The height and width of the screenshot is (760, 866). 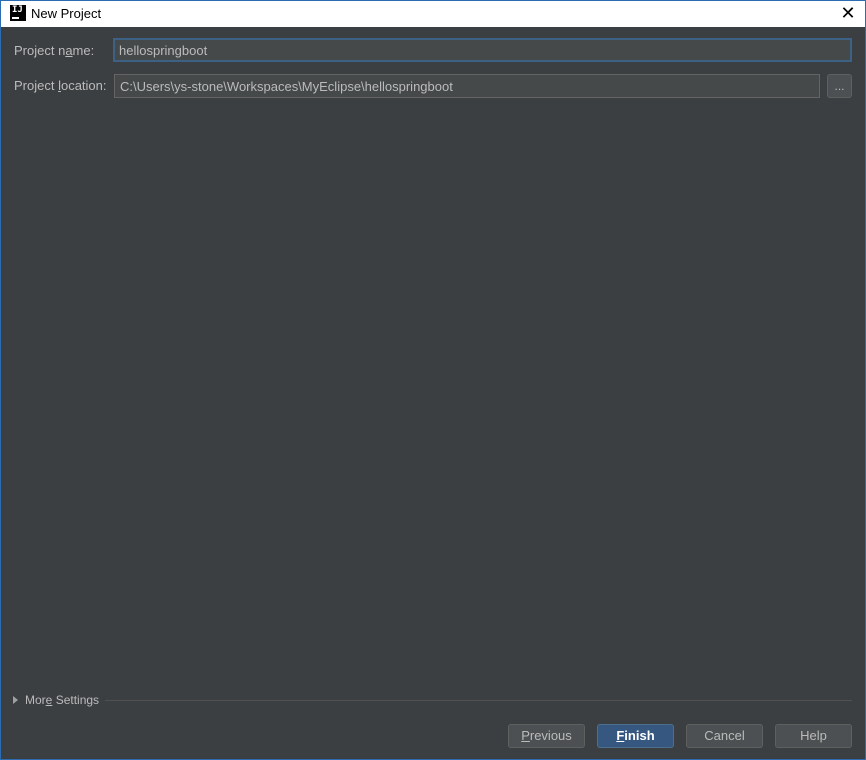 What do you see at coordinates (478, 700) in the screenshot?
I see `more-settings-divider` at bounding box center [478, 700].